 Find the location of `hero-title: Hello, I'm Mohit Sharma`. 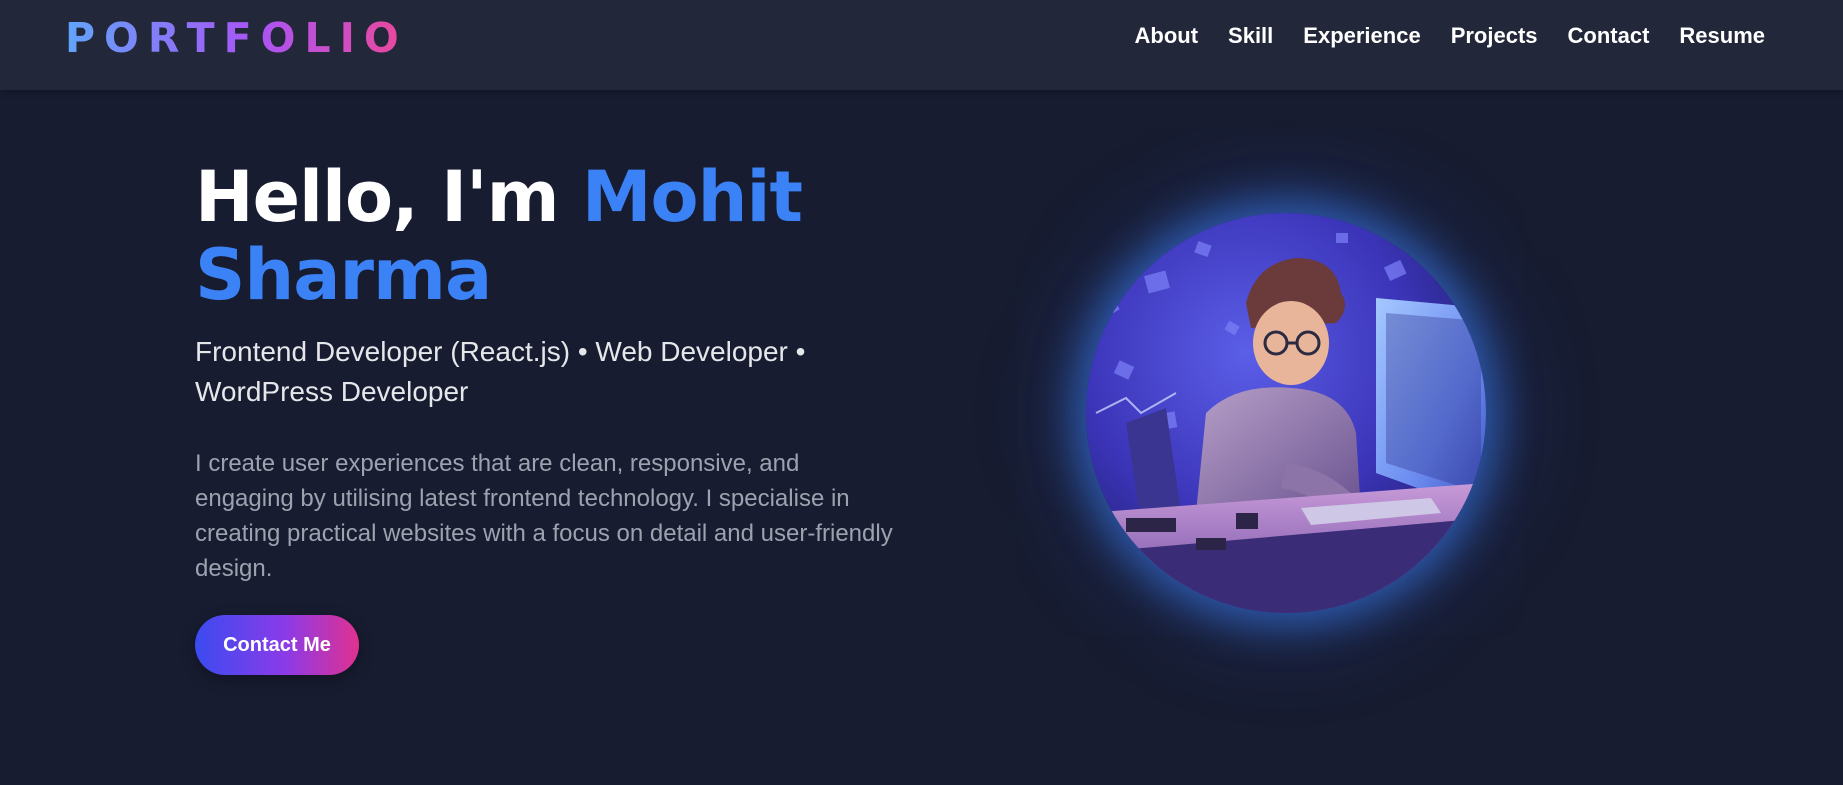

hero-title: Hello, I'm Mohit Sharma is located at coordinates (555, 236).